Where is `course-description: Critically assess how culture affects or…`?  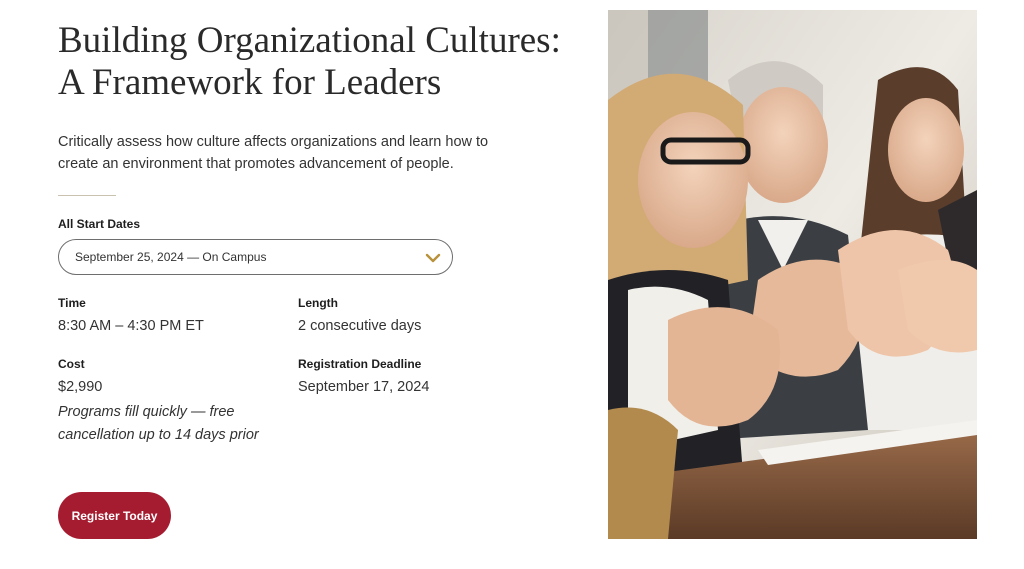 course-description: Critically assess how culture affects or… is located at coordinates (273, 153).